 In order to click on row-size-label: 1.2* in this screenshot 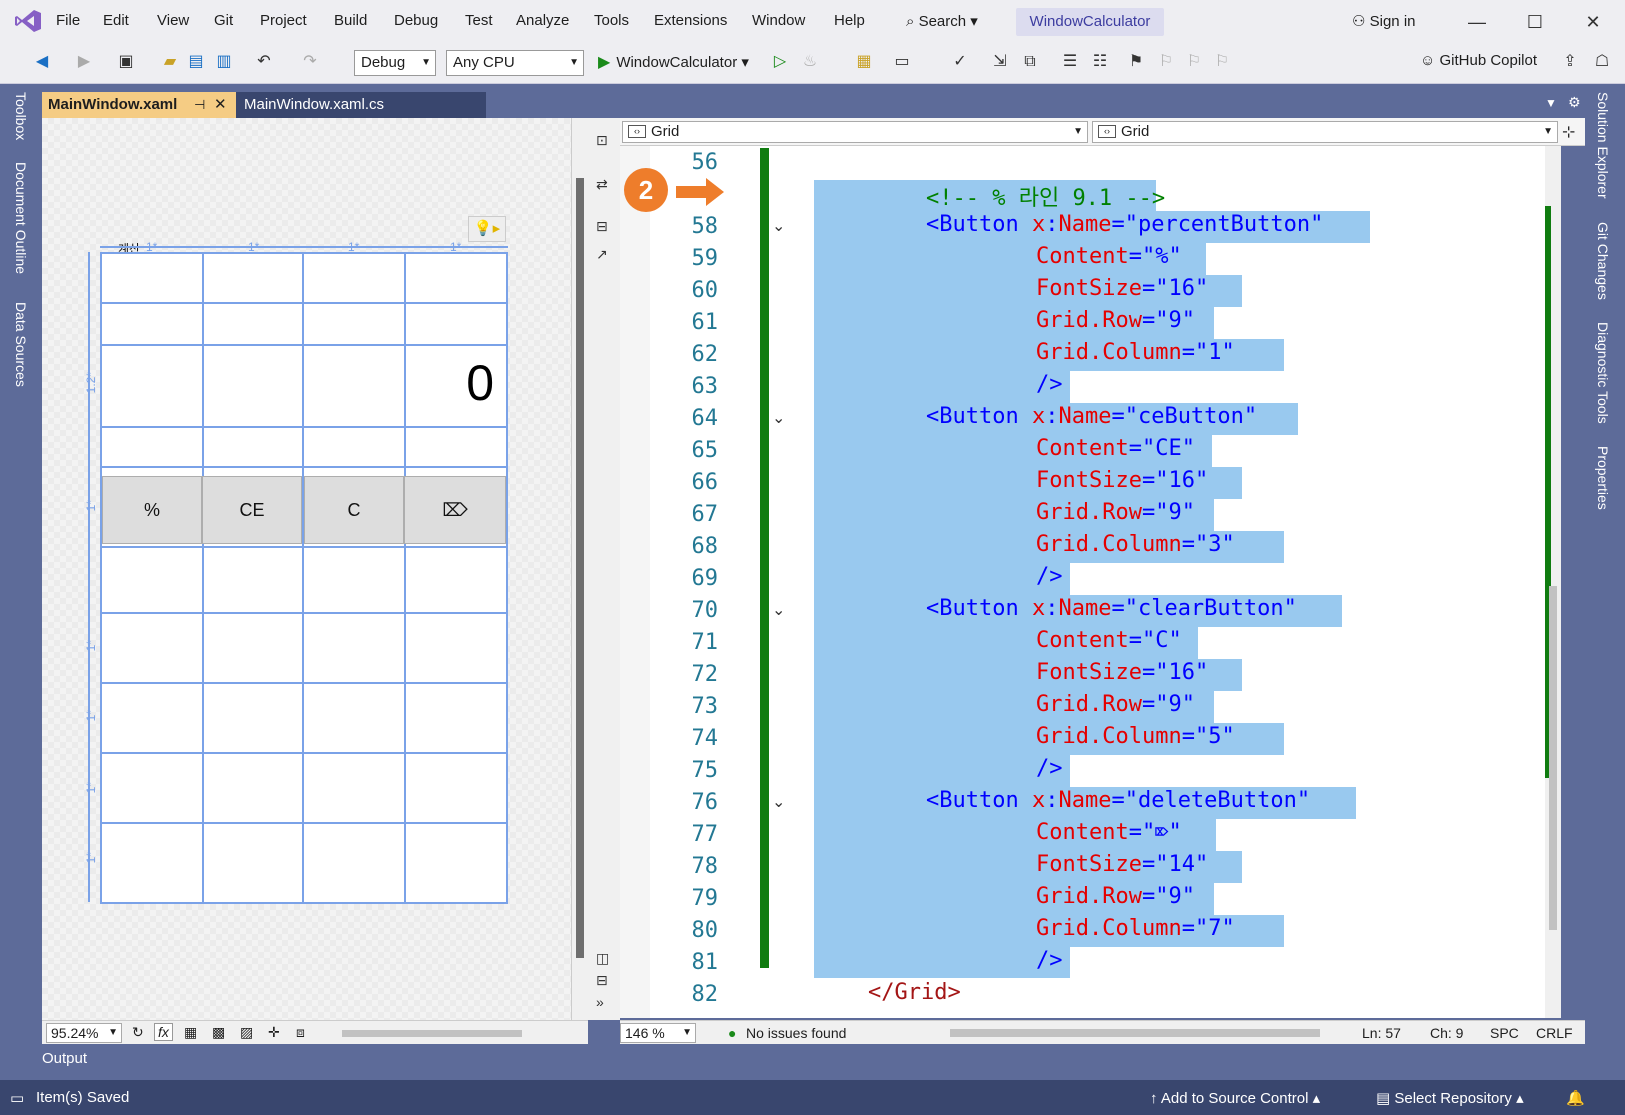, I will do `click(91, 382)`.